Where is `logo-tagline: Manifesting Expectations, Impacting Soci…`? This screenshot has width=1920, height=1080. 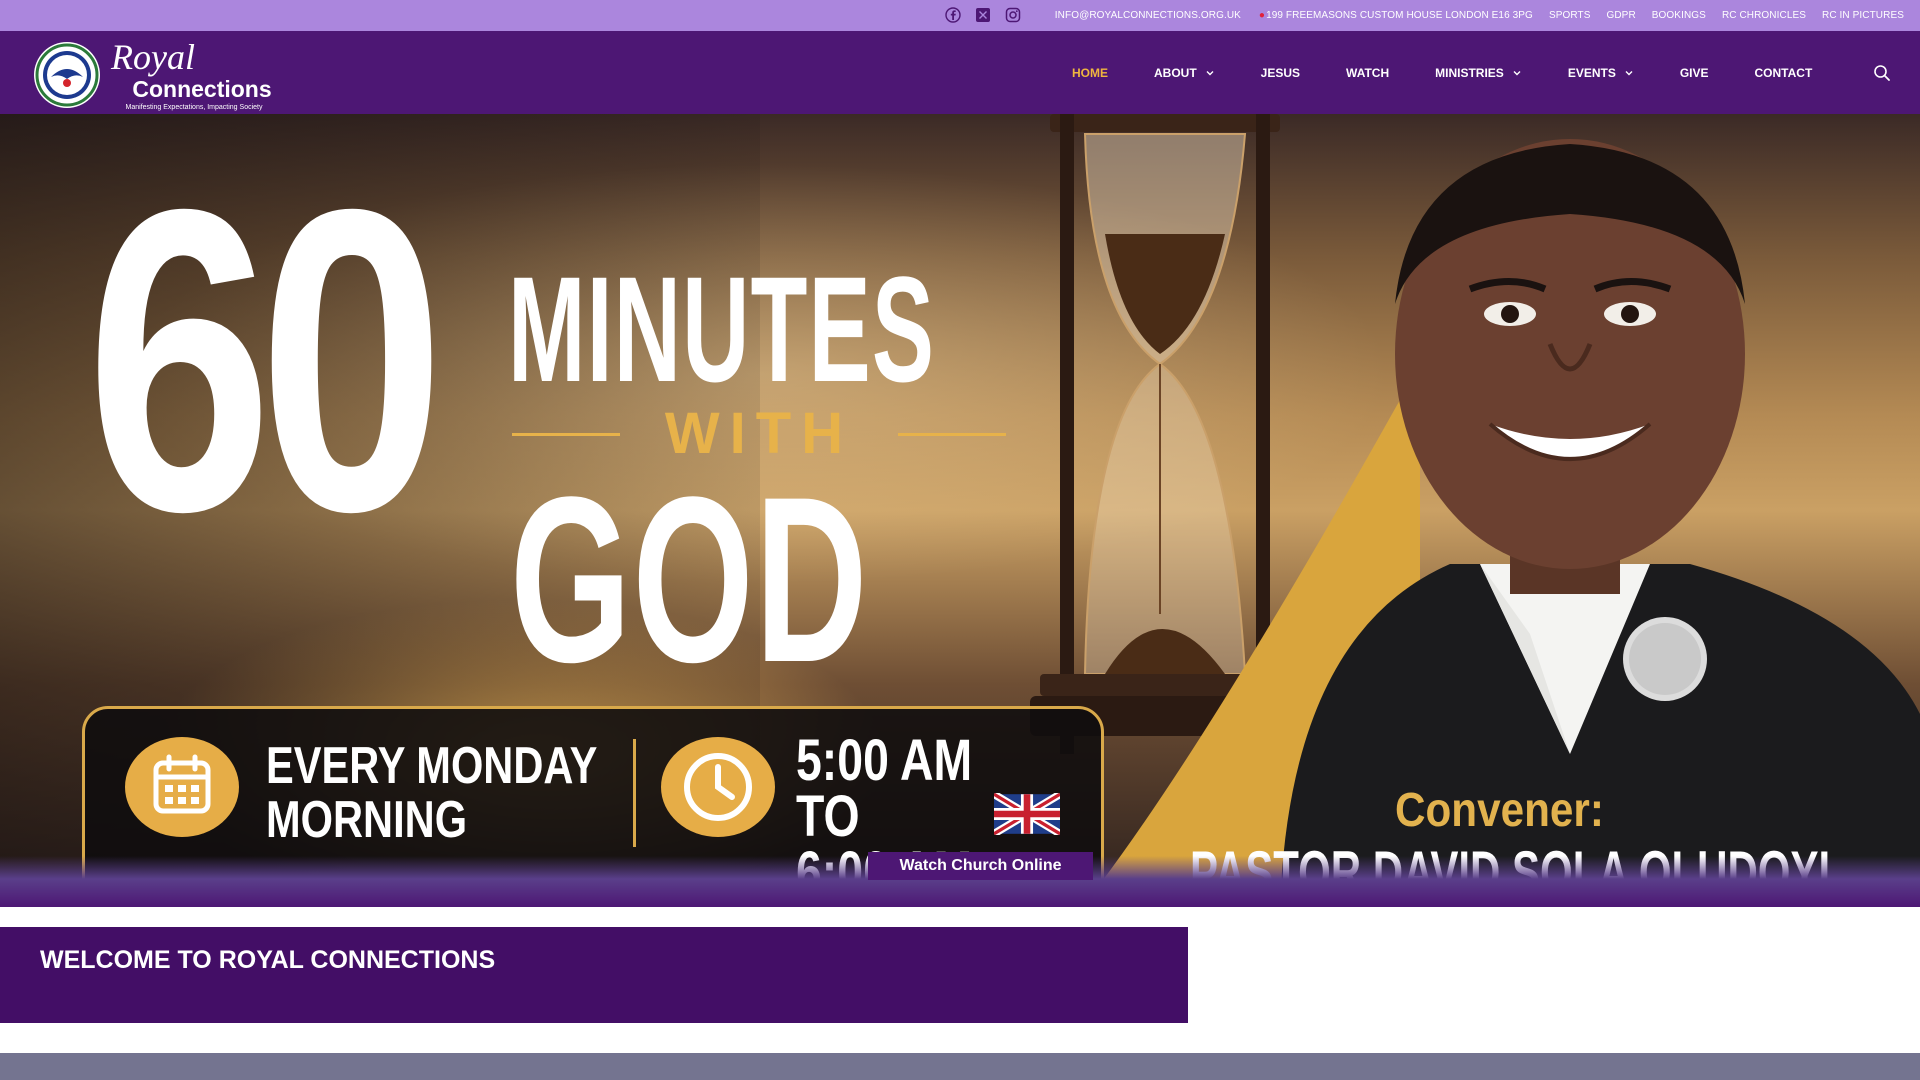 logo-tagline: Manifesting Expectations, Impacting Soci… is located at coordinates (194, 107).